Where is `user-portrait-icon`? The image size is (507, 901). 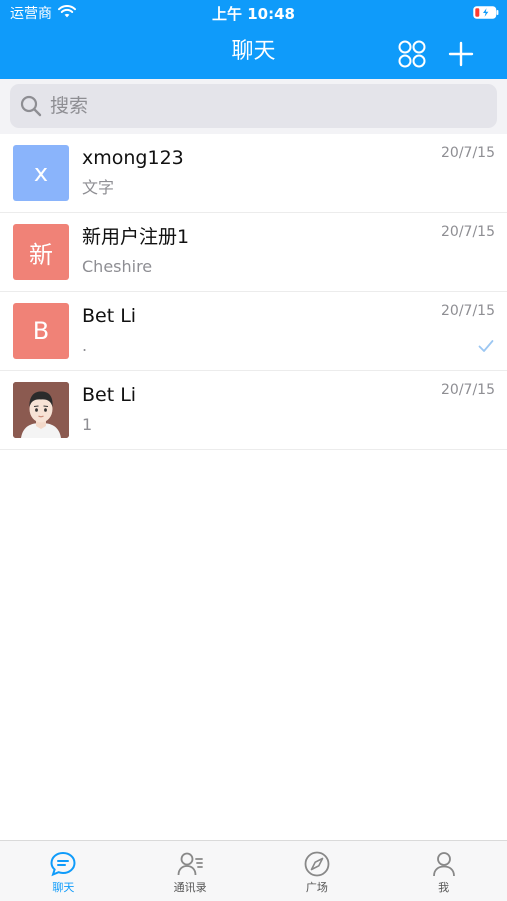
user-portrait-icon is located at coordinates (41, 410).